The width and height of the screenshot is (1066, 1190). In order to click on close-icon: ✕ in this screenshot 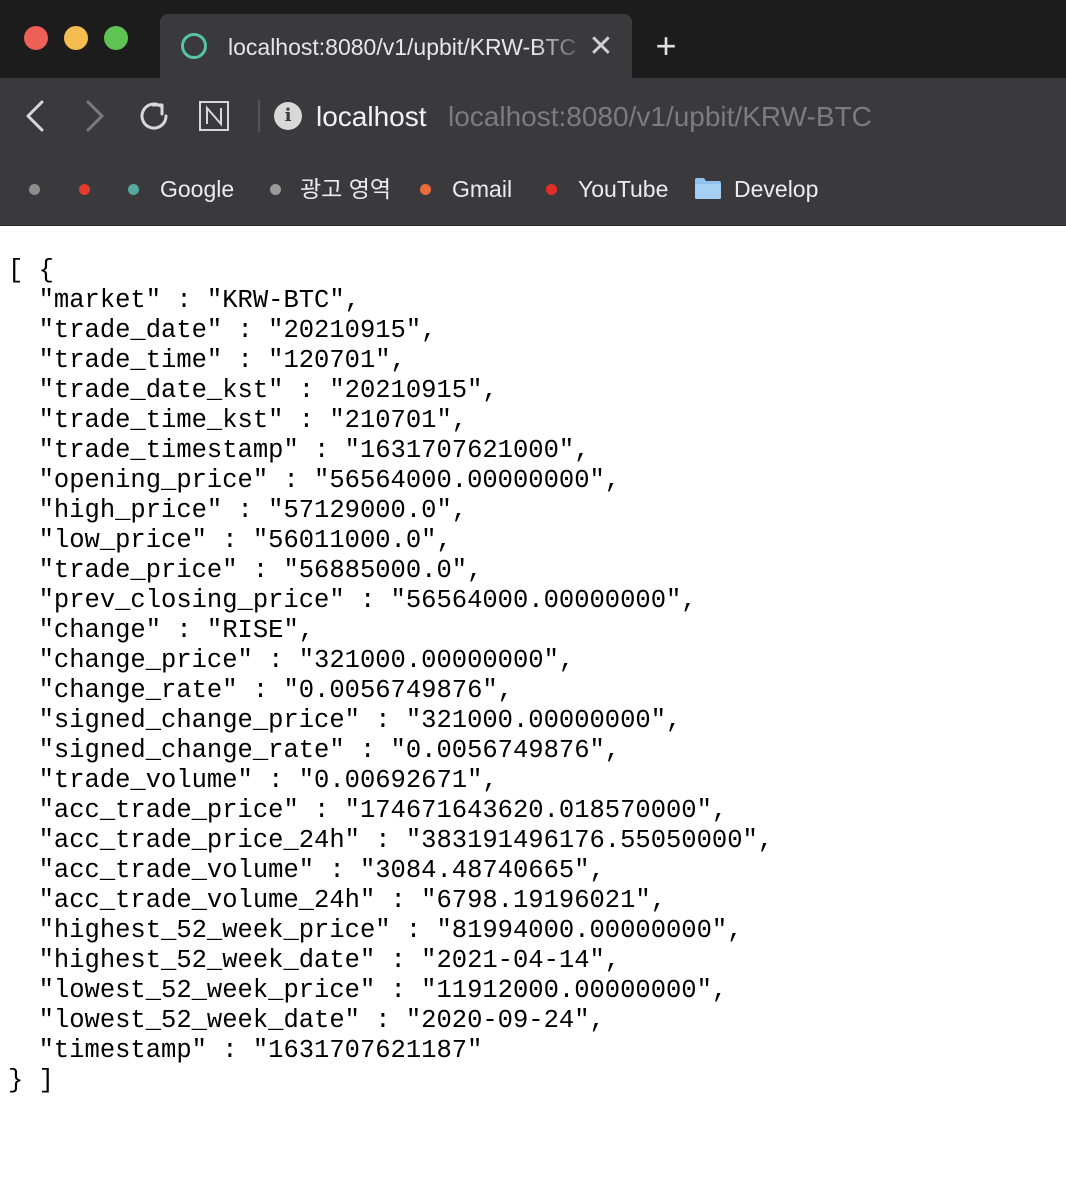, I will do `click(601, 47)`.